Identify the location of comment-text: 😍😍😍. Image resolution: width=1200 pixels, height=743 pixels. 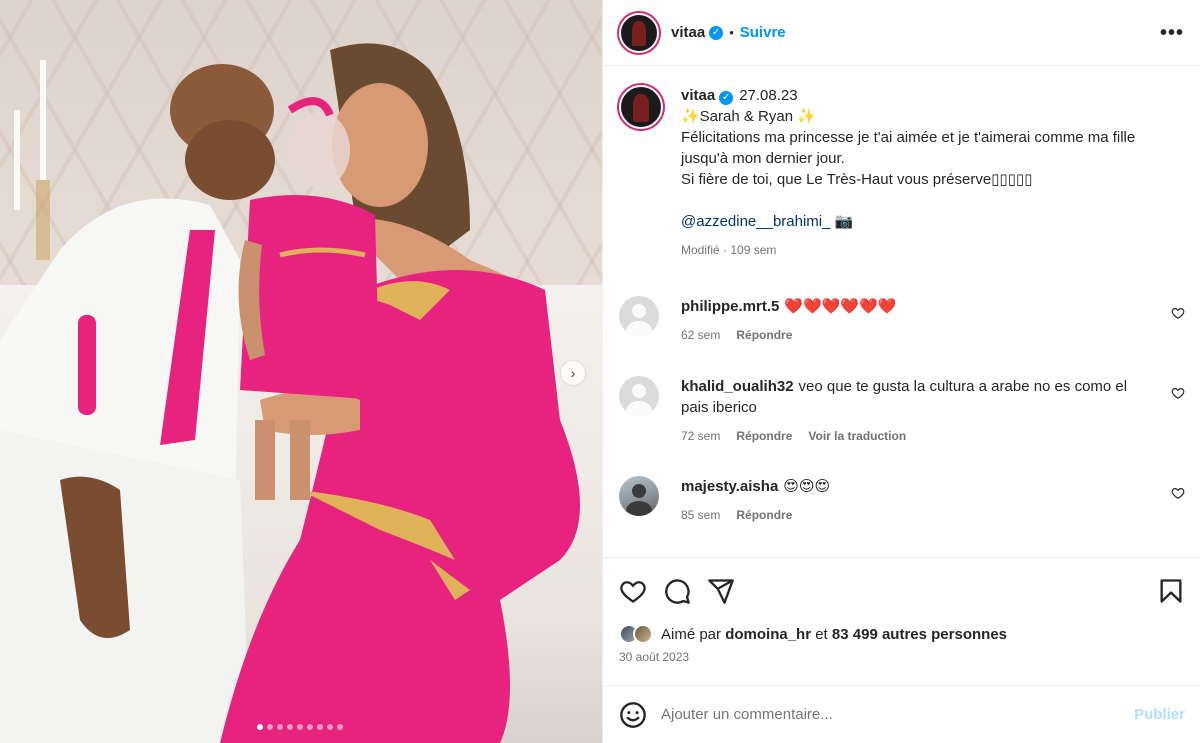
(807, 486).